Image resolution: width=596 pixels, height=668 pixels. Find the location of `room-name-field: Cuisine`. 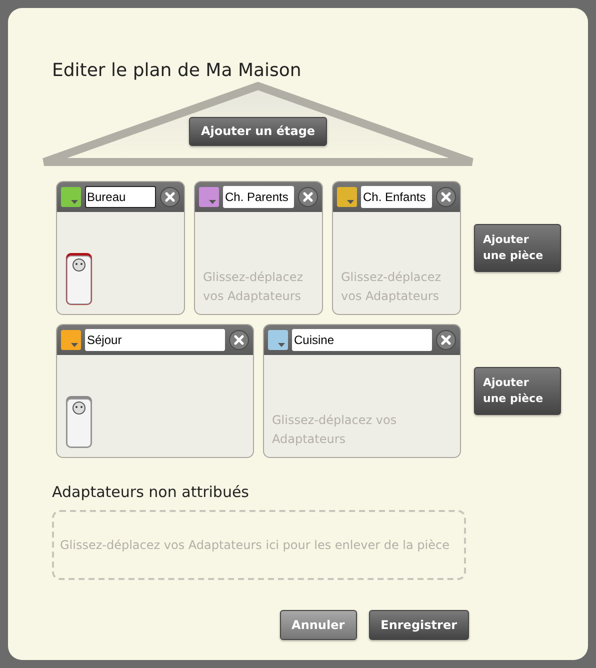

room-name-field: Cuisine is located at coordinates (362, 340).